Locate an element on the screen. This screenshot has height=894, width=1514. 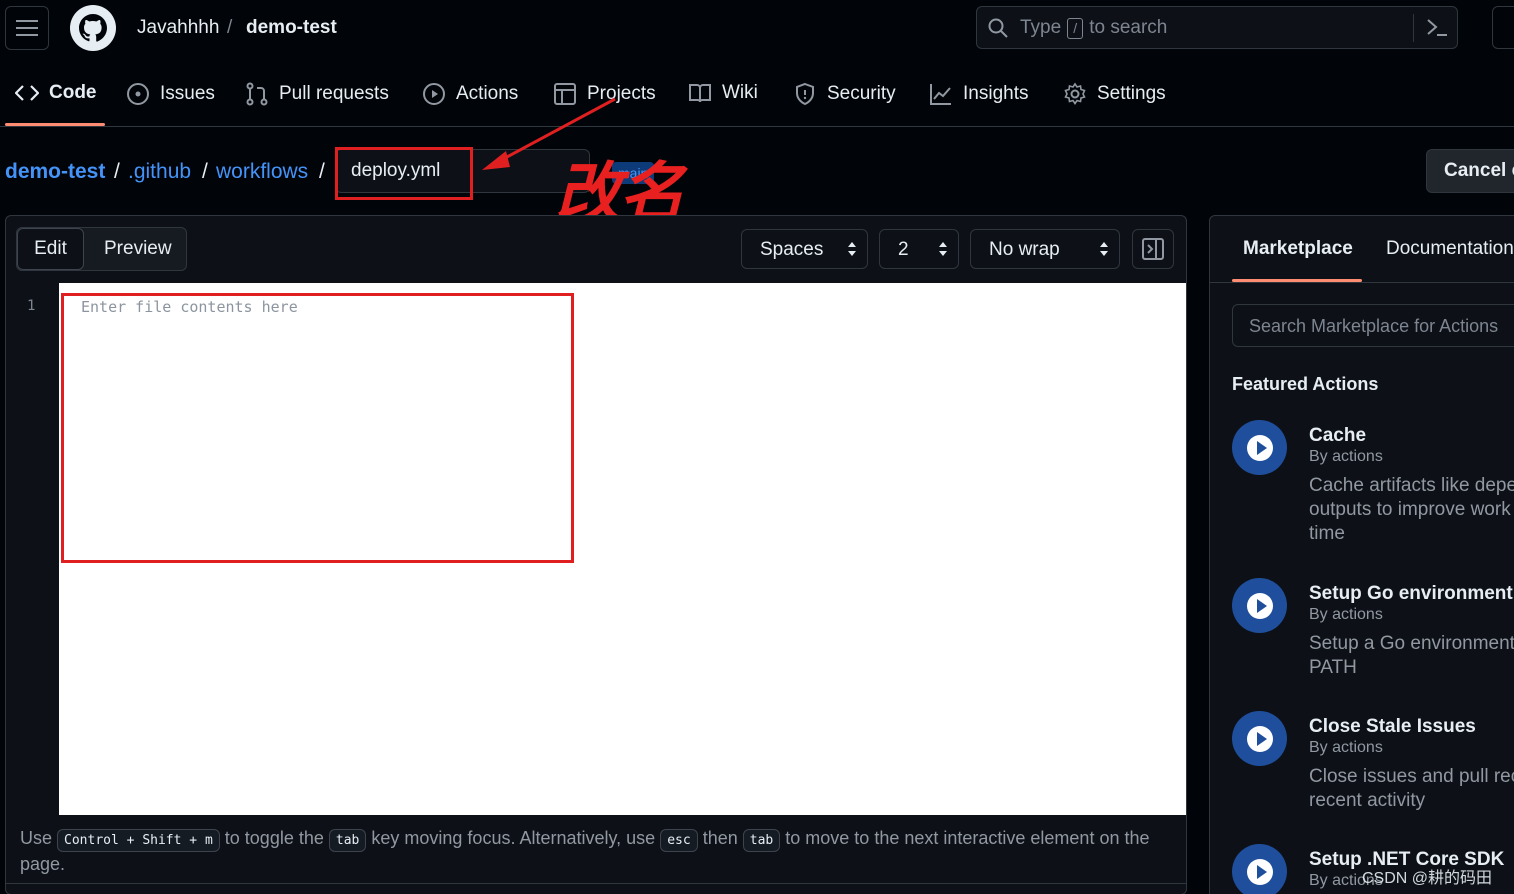
breadcrumb-github-link: .github is located at coordinates (159, 172).